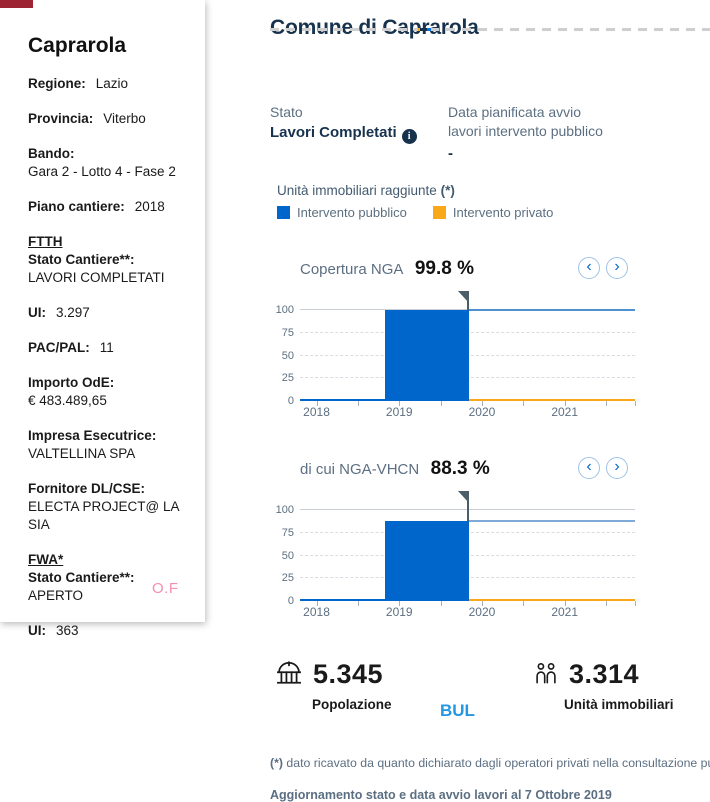 This screenshot has width=710, height=802. I want to click on bul-link: BUL, so click(457, 711).